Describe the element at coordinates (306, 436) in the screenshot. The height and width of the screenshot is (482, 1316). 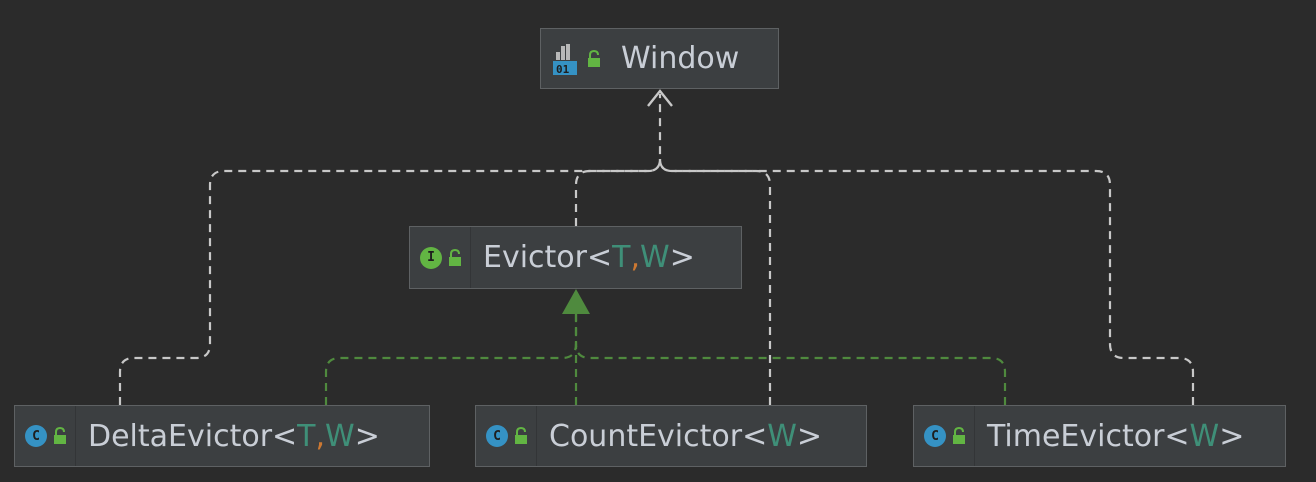
I see `deltaevictor-type-param-t: T` at that location.